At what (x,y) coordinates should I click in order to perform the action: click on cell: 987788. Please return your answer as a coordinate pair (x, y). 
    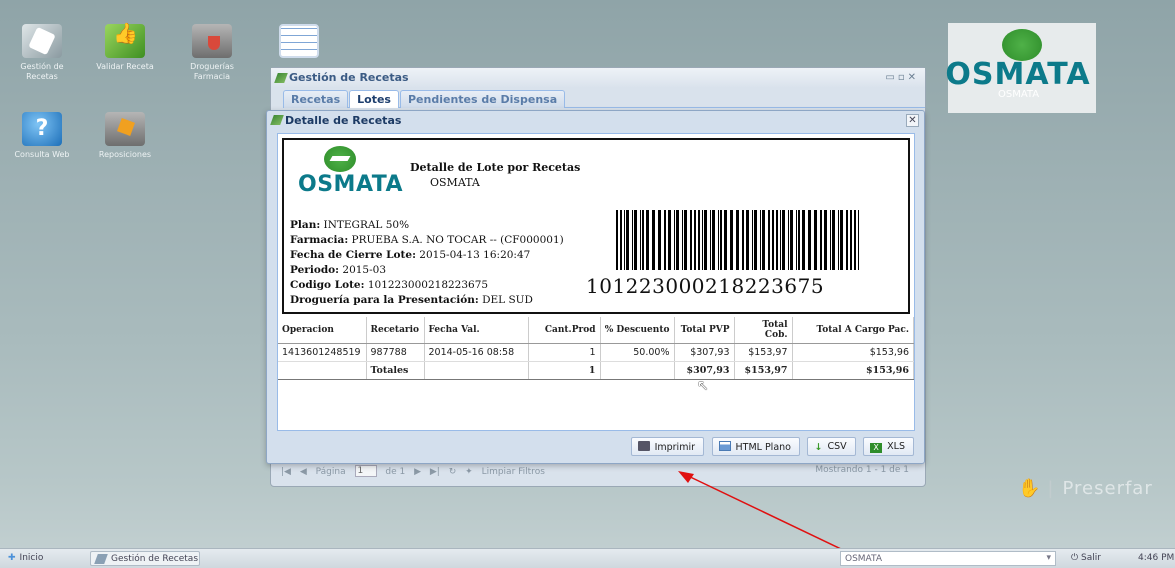
    Looking at the image, I should click on (395, 352).